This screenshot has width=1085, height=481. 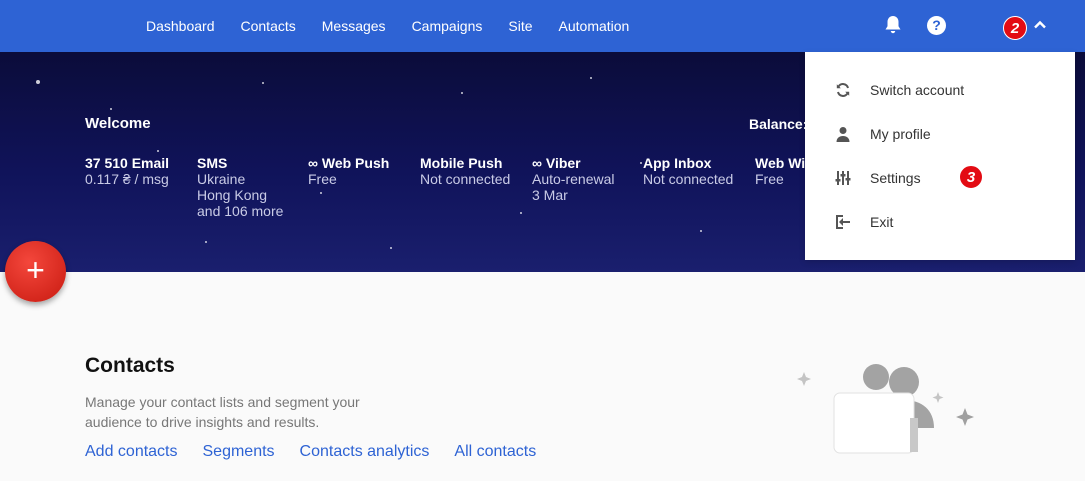 I want to click on channel-title: 37 510 Email, so click(x=127, y=163).